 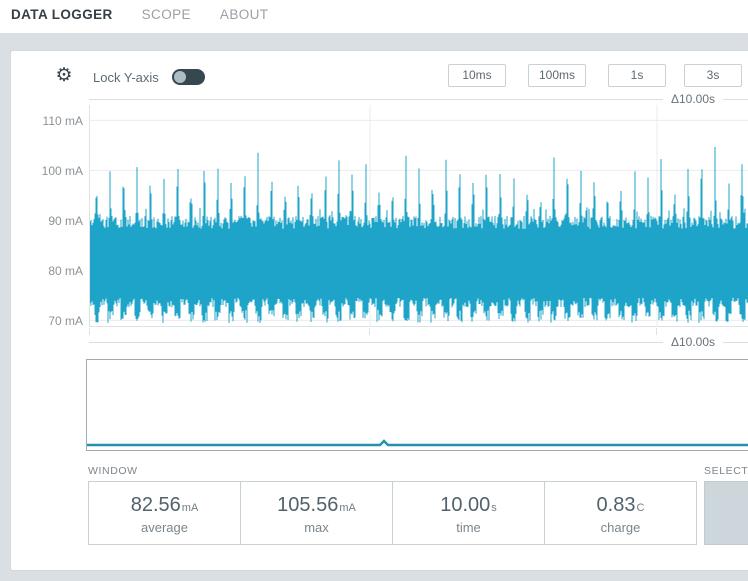 I want to click on y-tick-100: 100 mA, so click(x=62, y=171).